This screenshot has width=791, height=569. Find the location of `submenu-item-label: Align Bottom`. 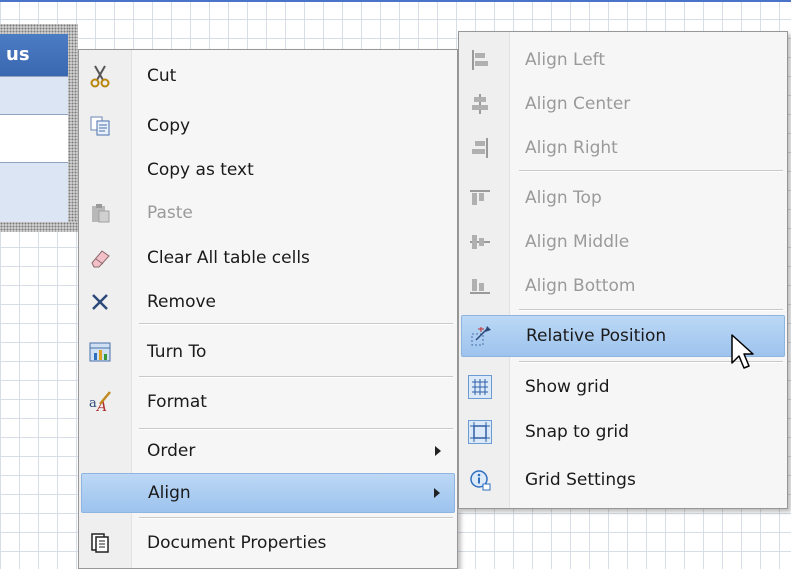

submenu-item-label: Align Bottom is located at coordinates (580, 286).